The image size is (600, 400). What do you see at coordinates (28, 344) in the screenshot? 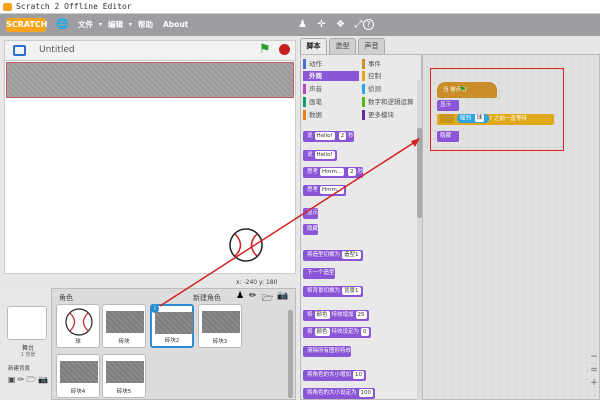
I see `stage-column: 舞台 1 背景 新建背景 ▣✏🗁📷` at bounding box center [28, 344].